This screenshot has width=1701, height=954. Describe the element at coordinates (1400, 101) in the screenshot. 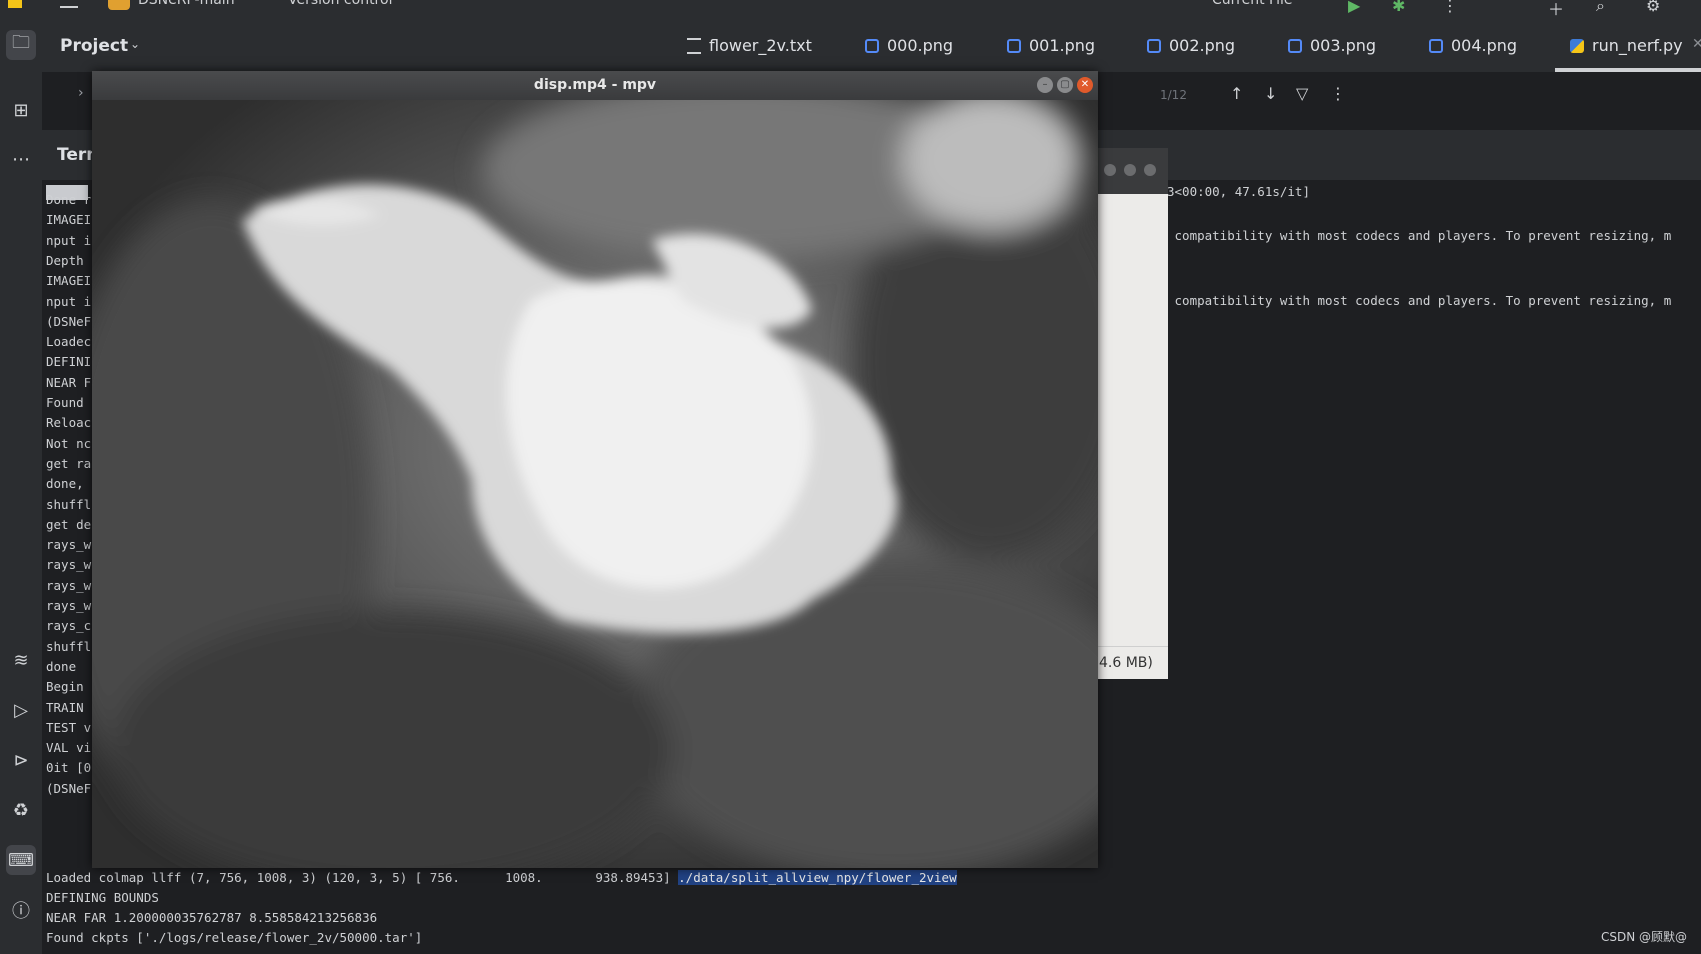

I see `find-bar: 1/12 ↑ ↓ ▽ ⋮` at that location.